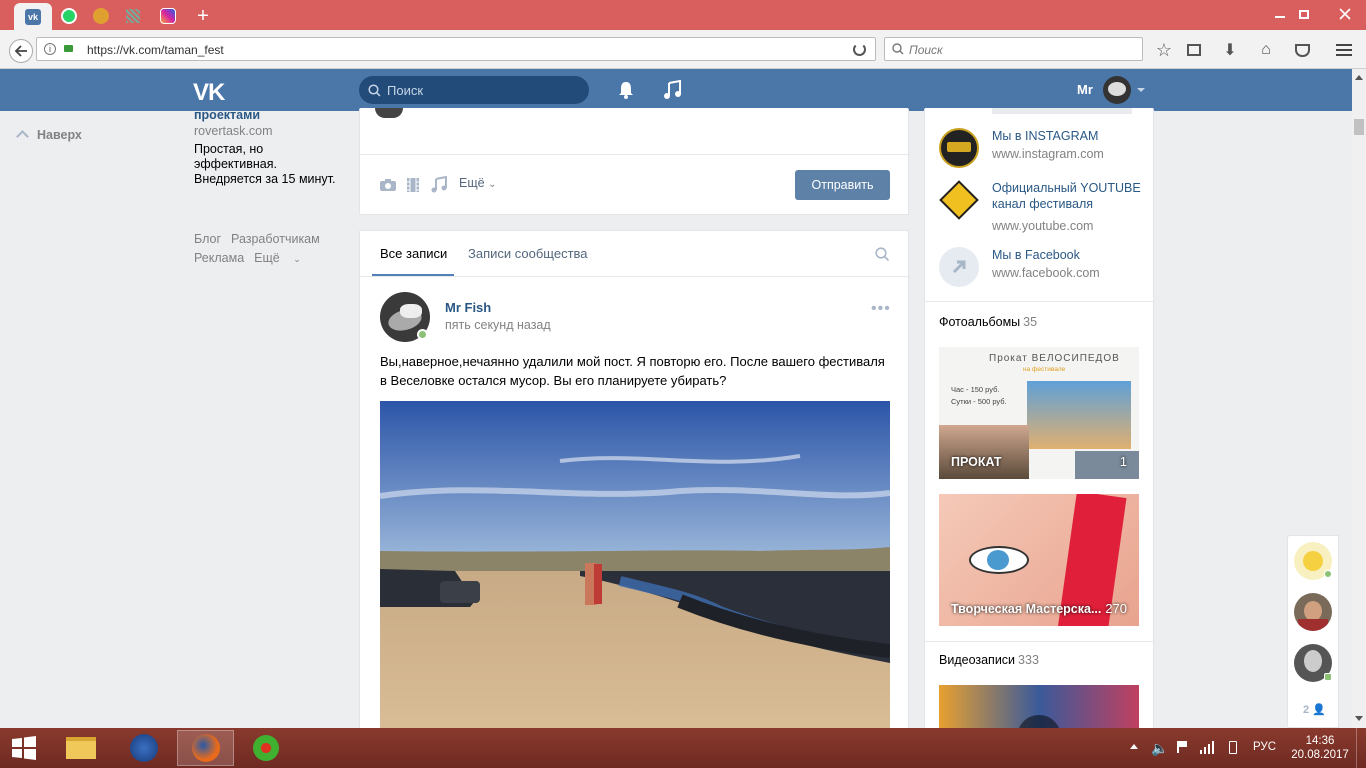  What do you see at coordinates (1067, 255) in the screenshot?
I see `link-title: Мы в Facebook` at bounding box center [1067, 255].